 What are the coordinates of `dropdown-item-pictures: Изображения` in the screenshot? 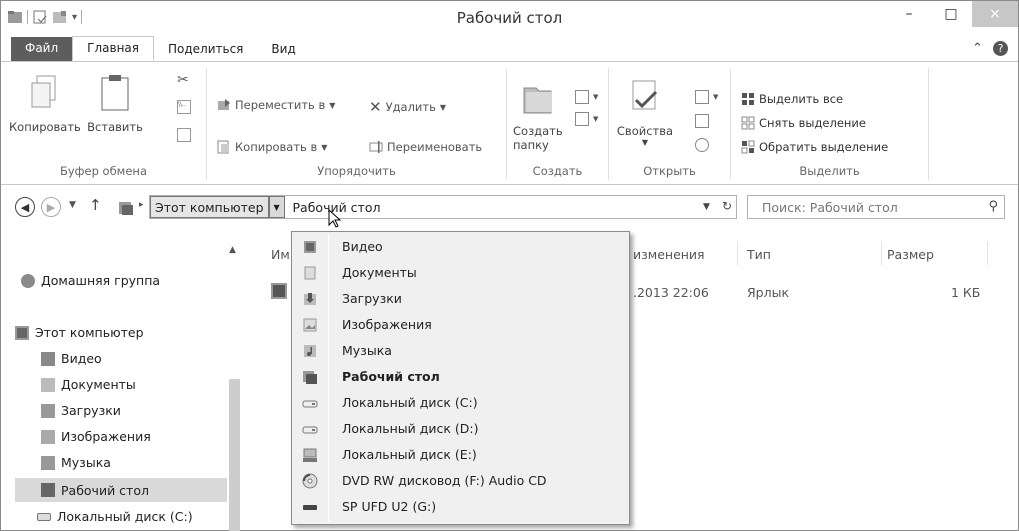 It's located at (460, 325).